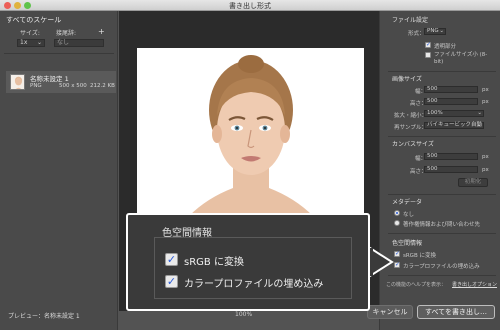 This screenshot has height=330, width=500. Describe the element at coordinates (214, 262) in the screenshot. I see `callout-srgb-label: sRGB に変換` at that location.